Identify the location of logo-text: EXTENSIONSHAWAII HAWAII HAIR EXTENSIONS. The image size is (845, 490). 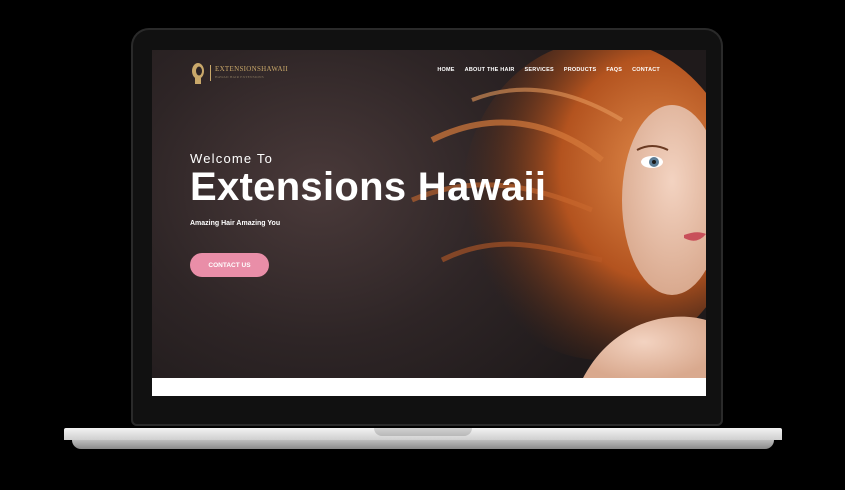
(249, 73).